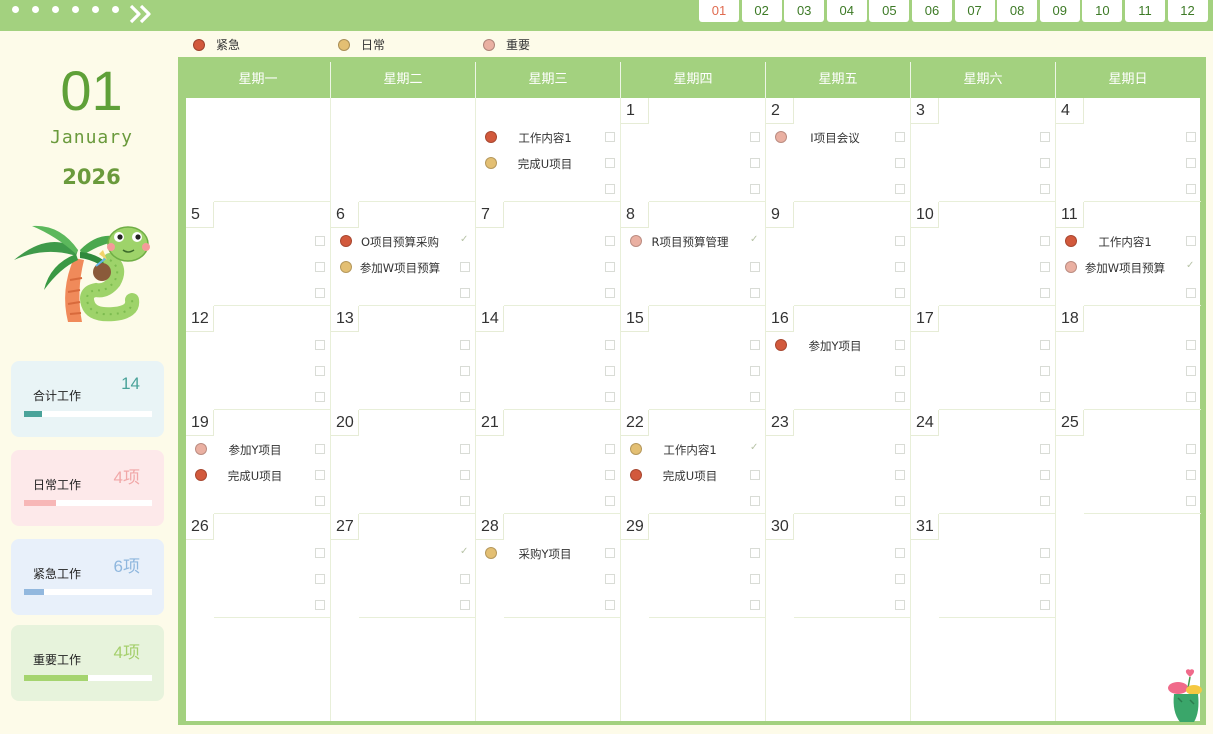  Describe the element at coordinates (983, 462) in the screenshot. I see `calendar-day-cell: 24` at that location.